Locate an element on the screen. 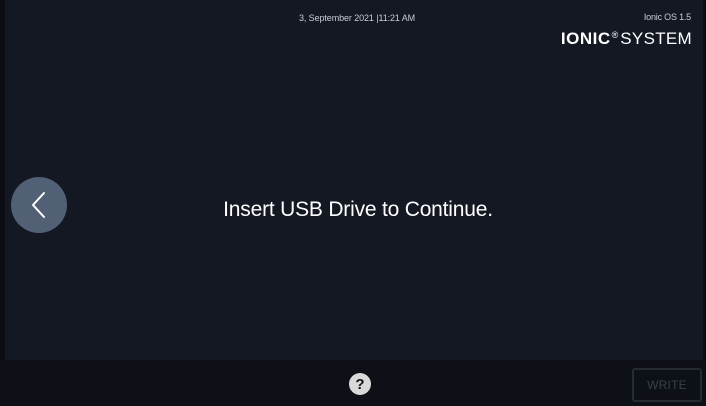 Image resolution: width=706 pixels, height=406 pixels. write-button: WRITE is located at coordinates (667, 385).